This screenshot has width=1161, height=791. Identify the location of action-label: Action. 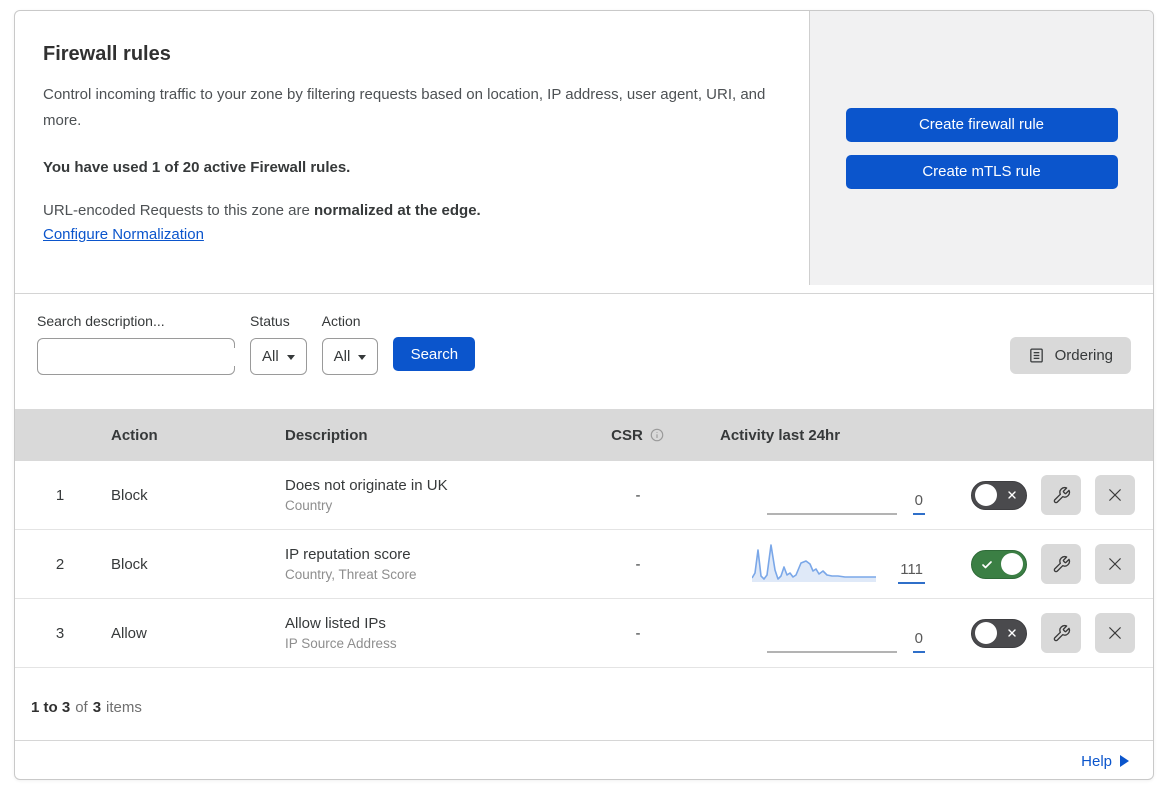
(341, 321).